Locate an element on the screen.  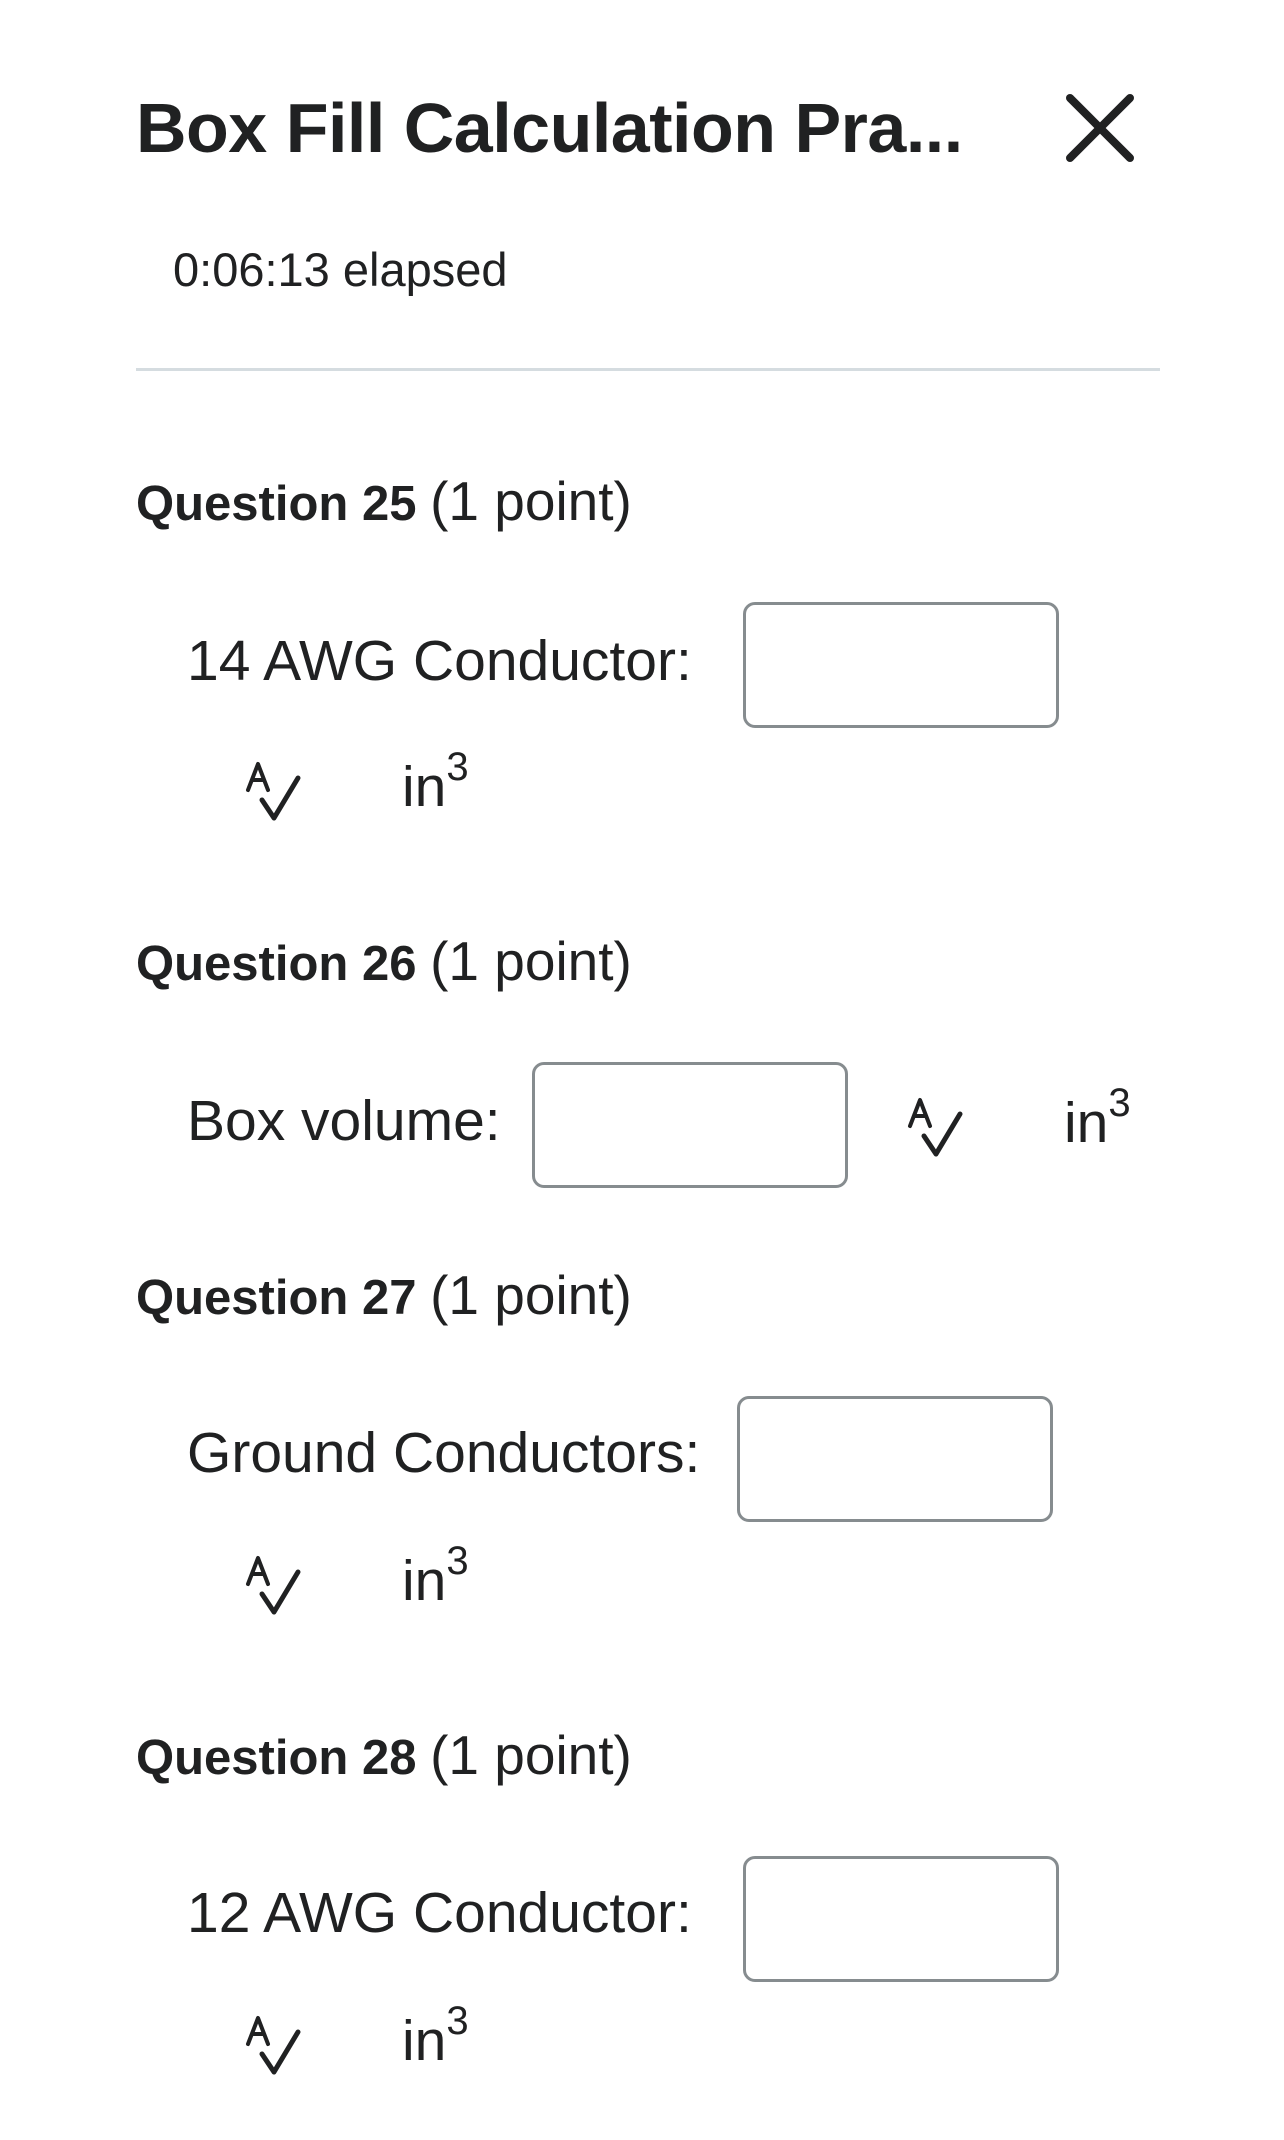
question-number: Question 27 is located at coordinates (276, 1298).